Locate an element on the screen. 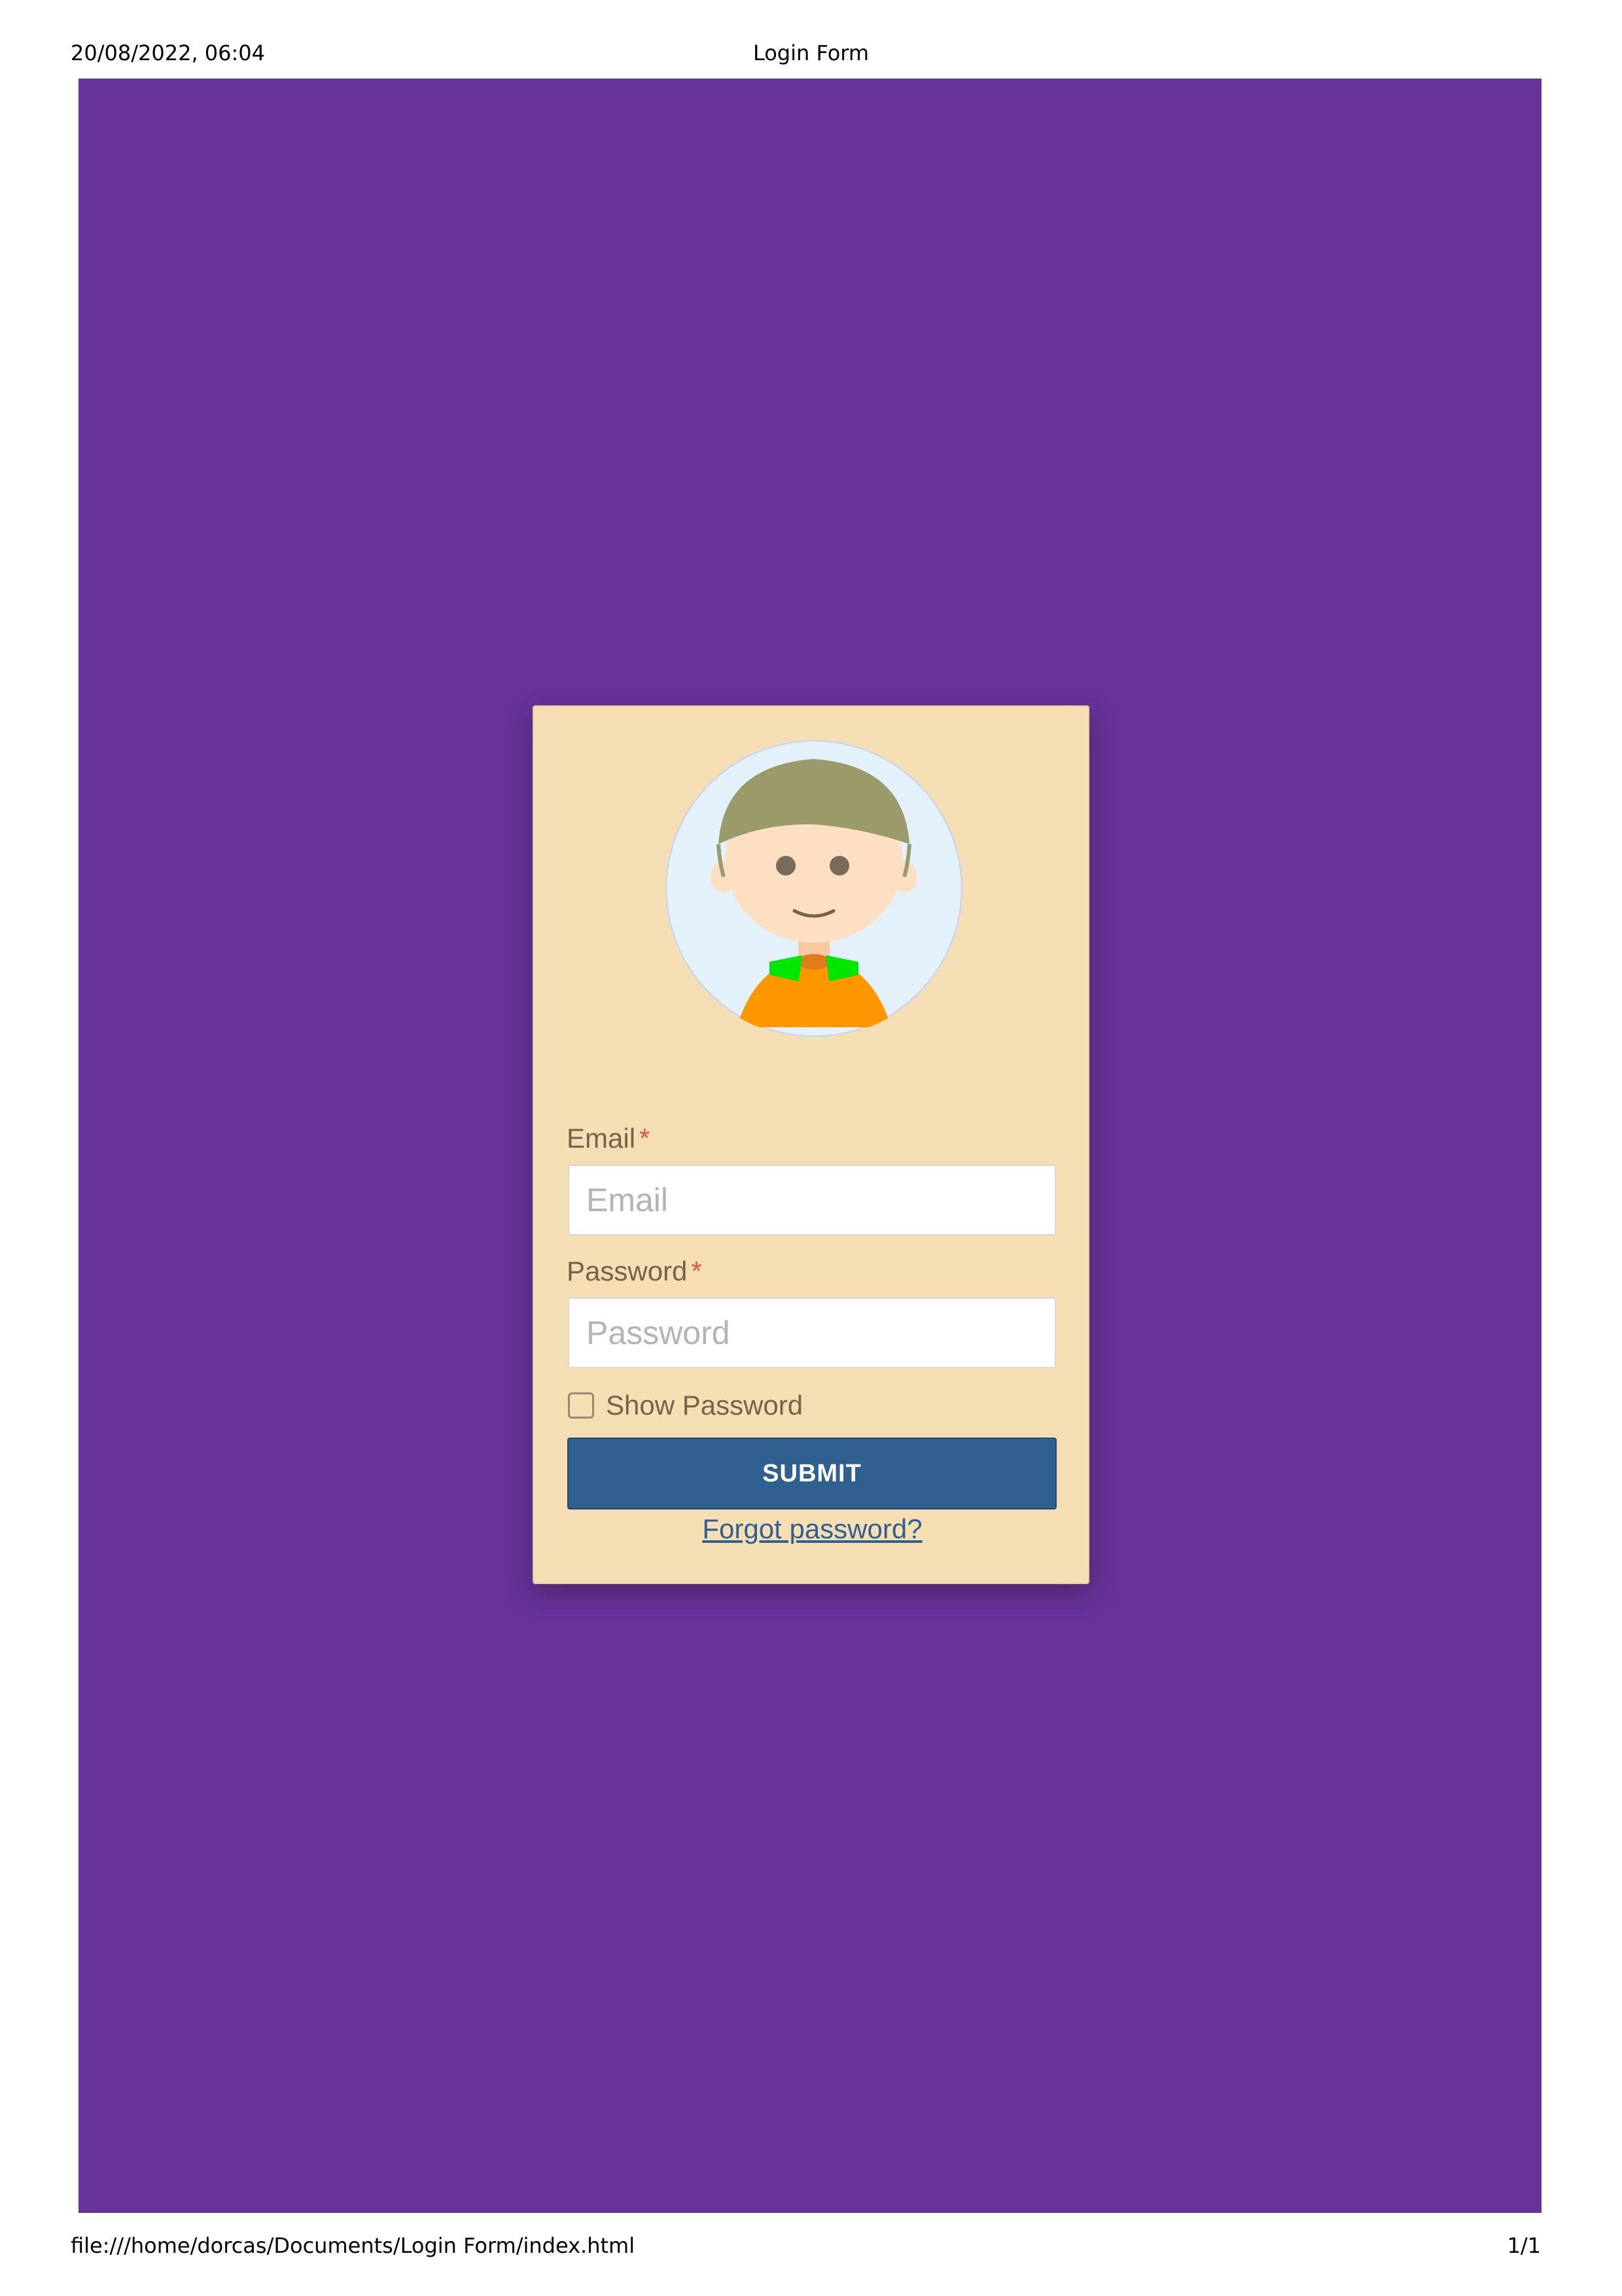 The width and height of the screenshot is (1622, 2296). show-password-row: Show Password is located at coordinates (685, 1405).